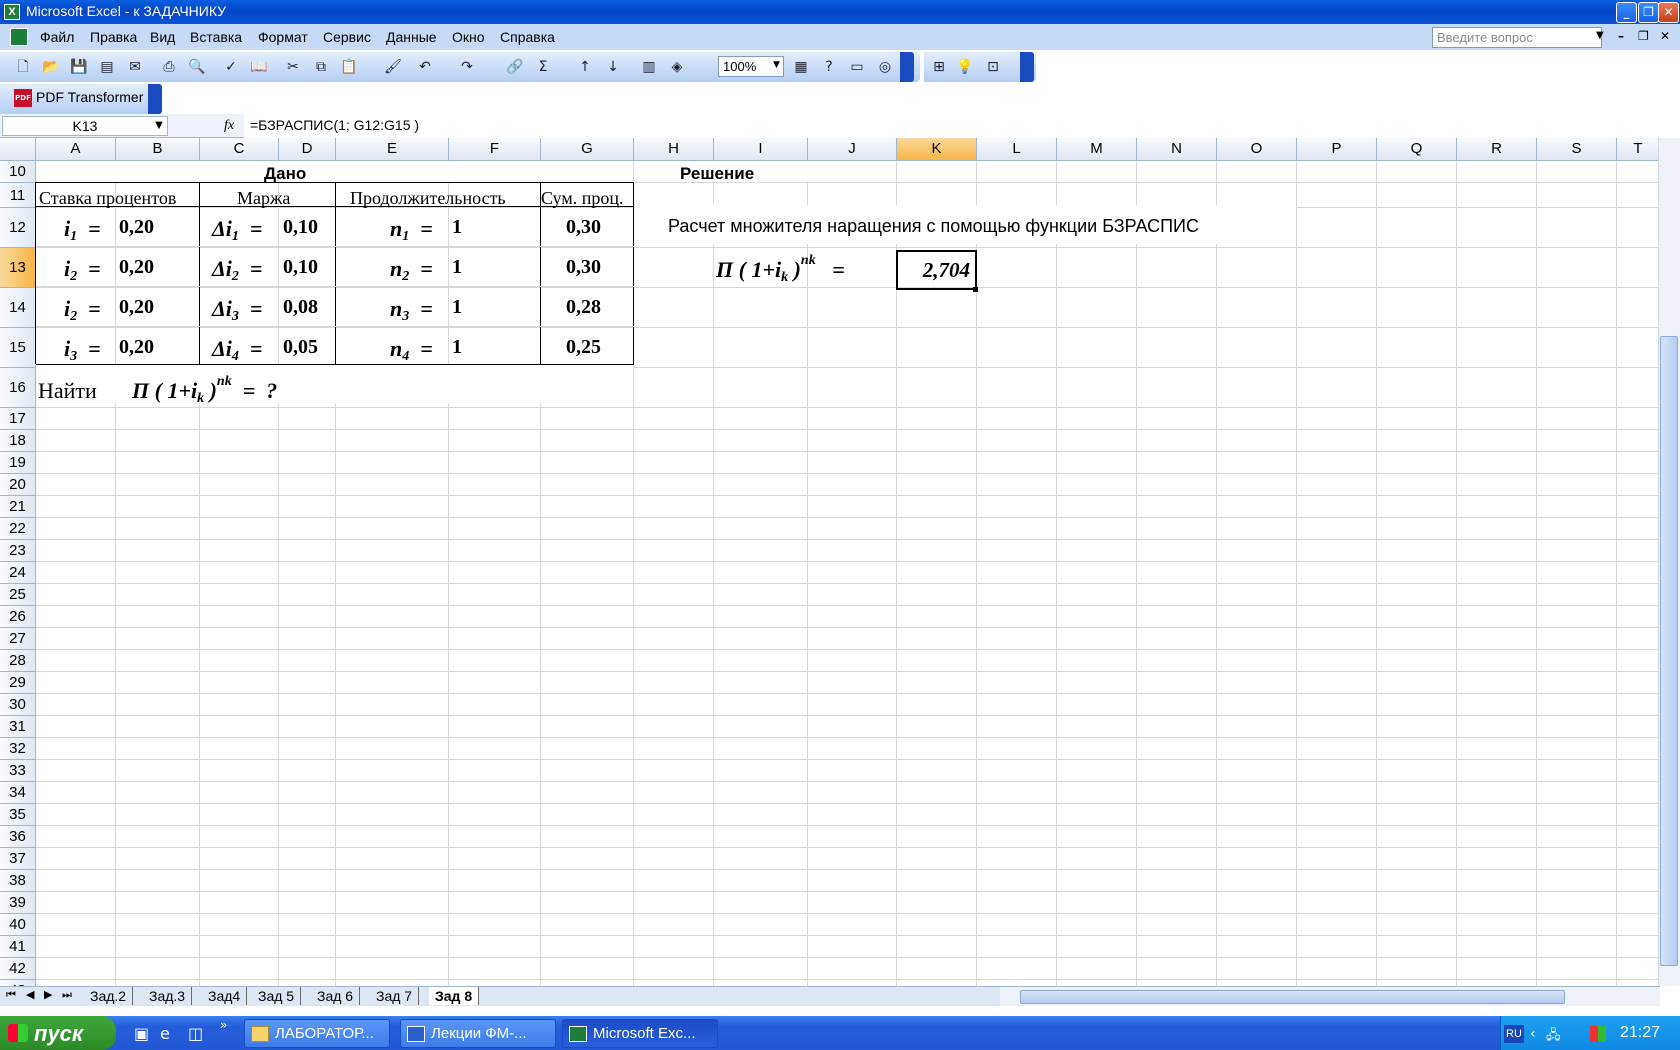 The width and height of the screenshot is (1680, 1050). Describe the element at coordinates (85, 126) in the screenshot. I see `name-box: K13` at that location.